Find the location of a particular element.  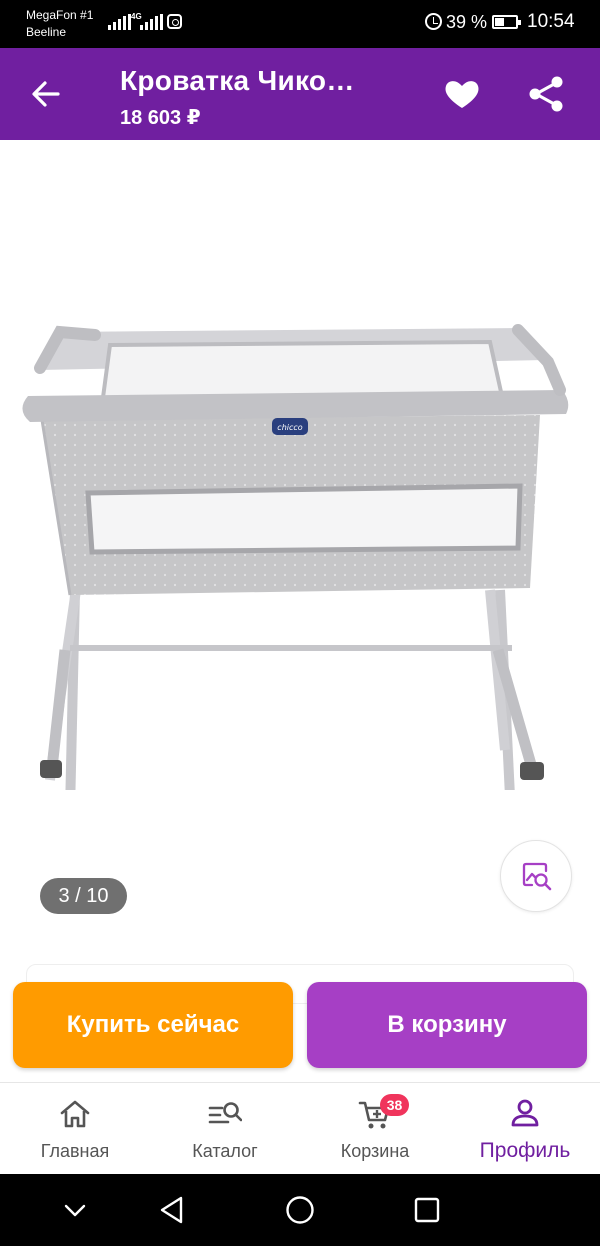

nav-item-home: Главная is located at coordinates (75, 1129).